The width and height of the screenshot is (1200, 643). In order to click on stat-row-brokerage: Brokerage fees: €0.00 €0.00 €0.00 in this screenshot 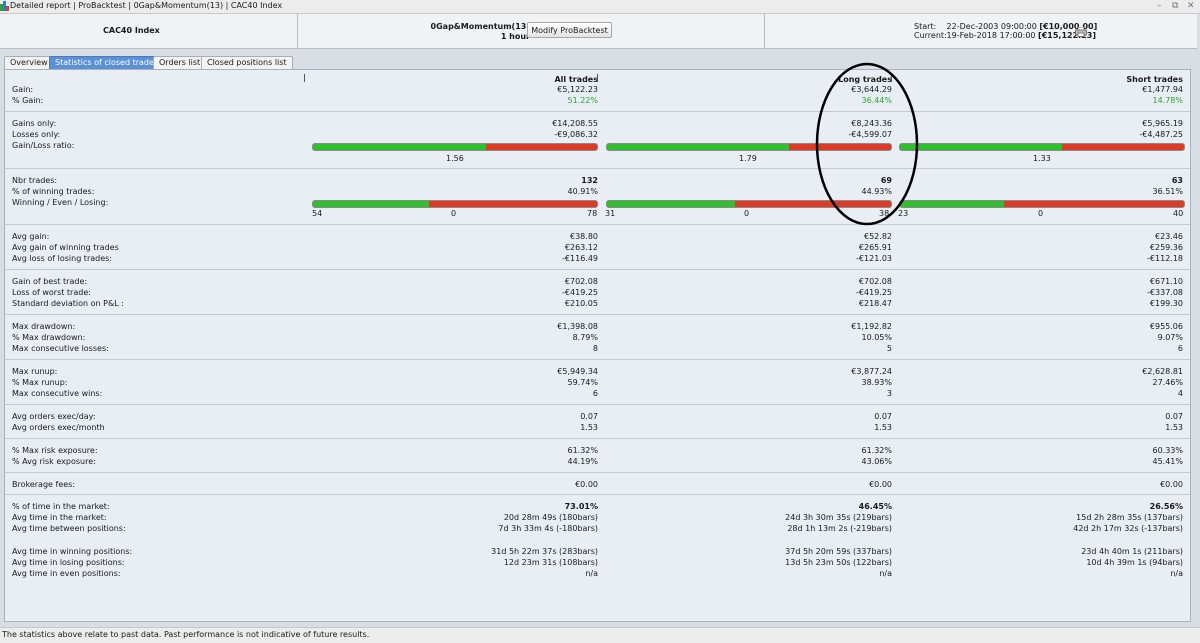, I will do `click(597, 484)`.